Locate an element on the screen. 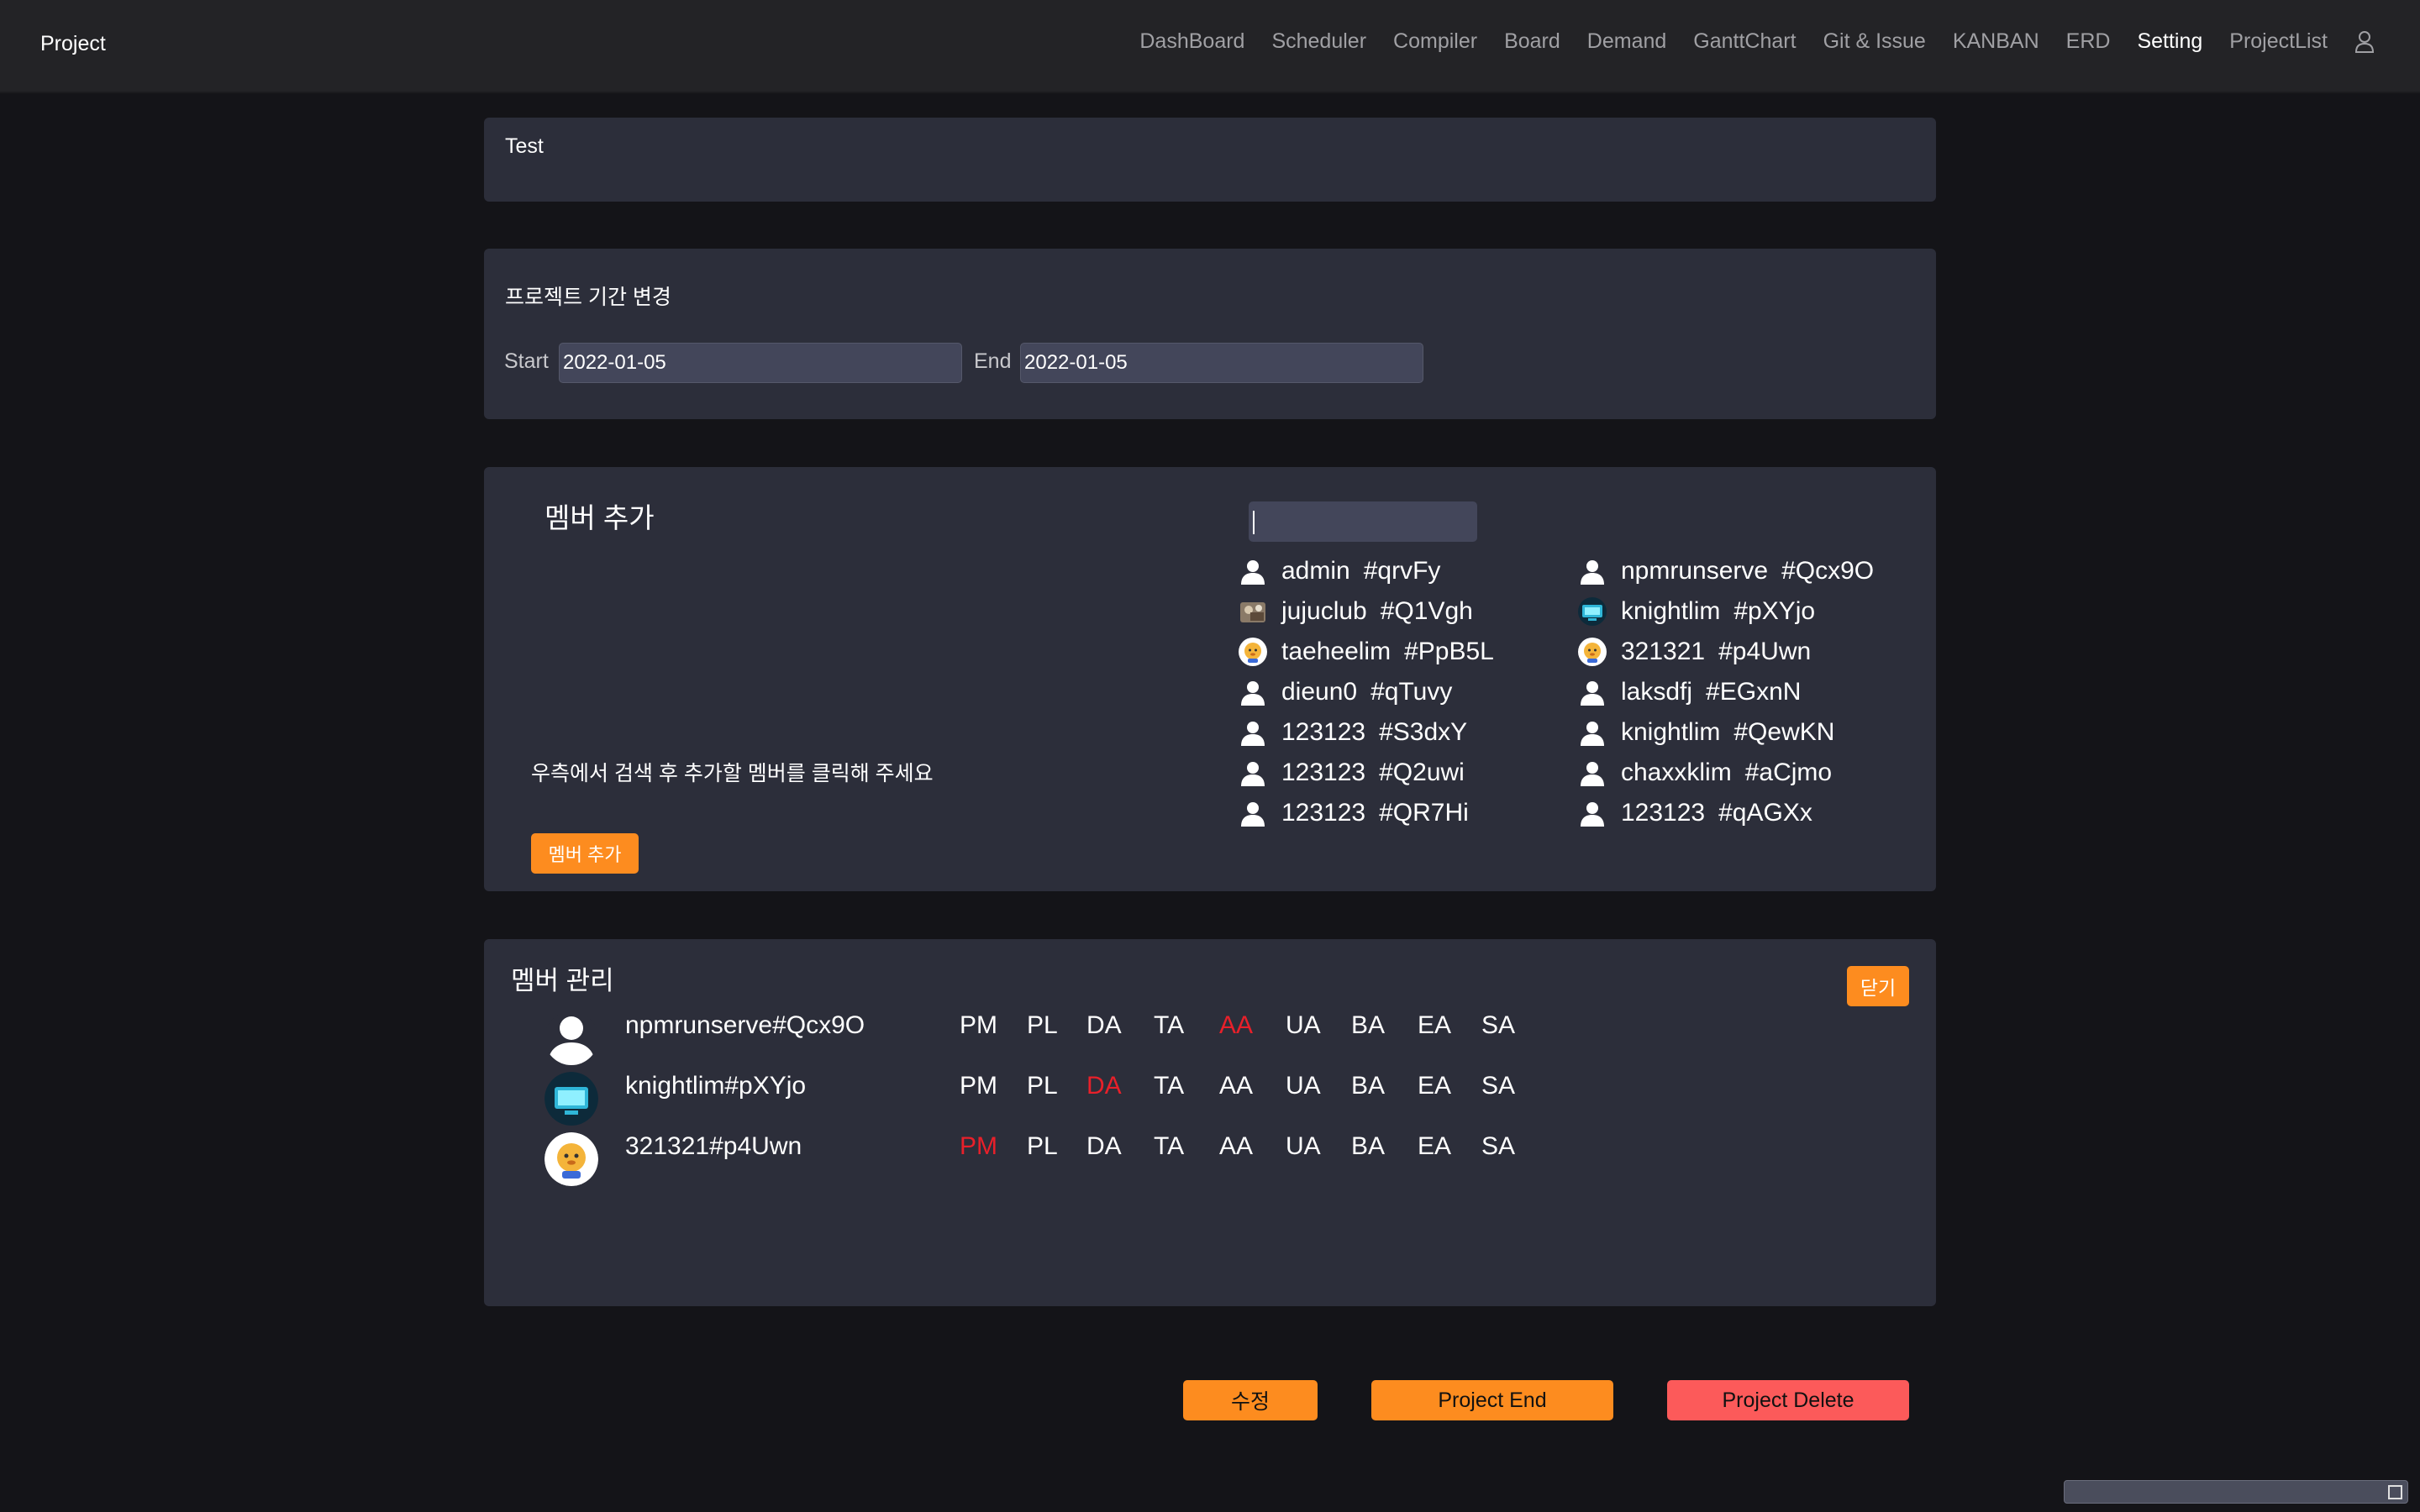  search-result-tag: #Q1Vgh is located at coordinates (1426, 611).